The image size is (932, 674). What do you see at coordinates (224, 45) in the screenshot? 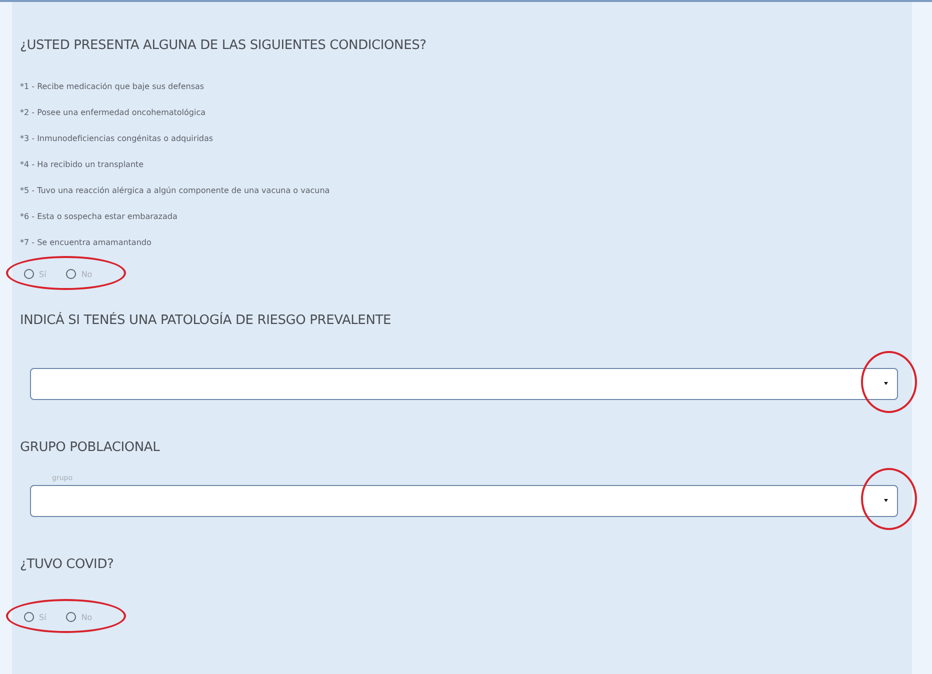
I see `question-heading: ¿USTED PRESENTA ALGUNA DE LAS SIGUIENTES CONDICIONES?` at bounding box center [224, 45].